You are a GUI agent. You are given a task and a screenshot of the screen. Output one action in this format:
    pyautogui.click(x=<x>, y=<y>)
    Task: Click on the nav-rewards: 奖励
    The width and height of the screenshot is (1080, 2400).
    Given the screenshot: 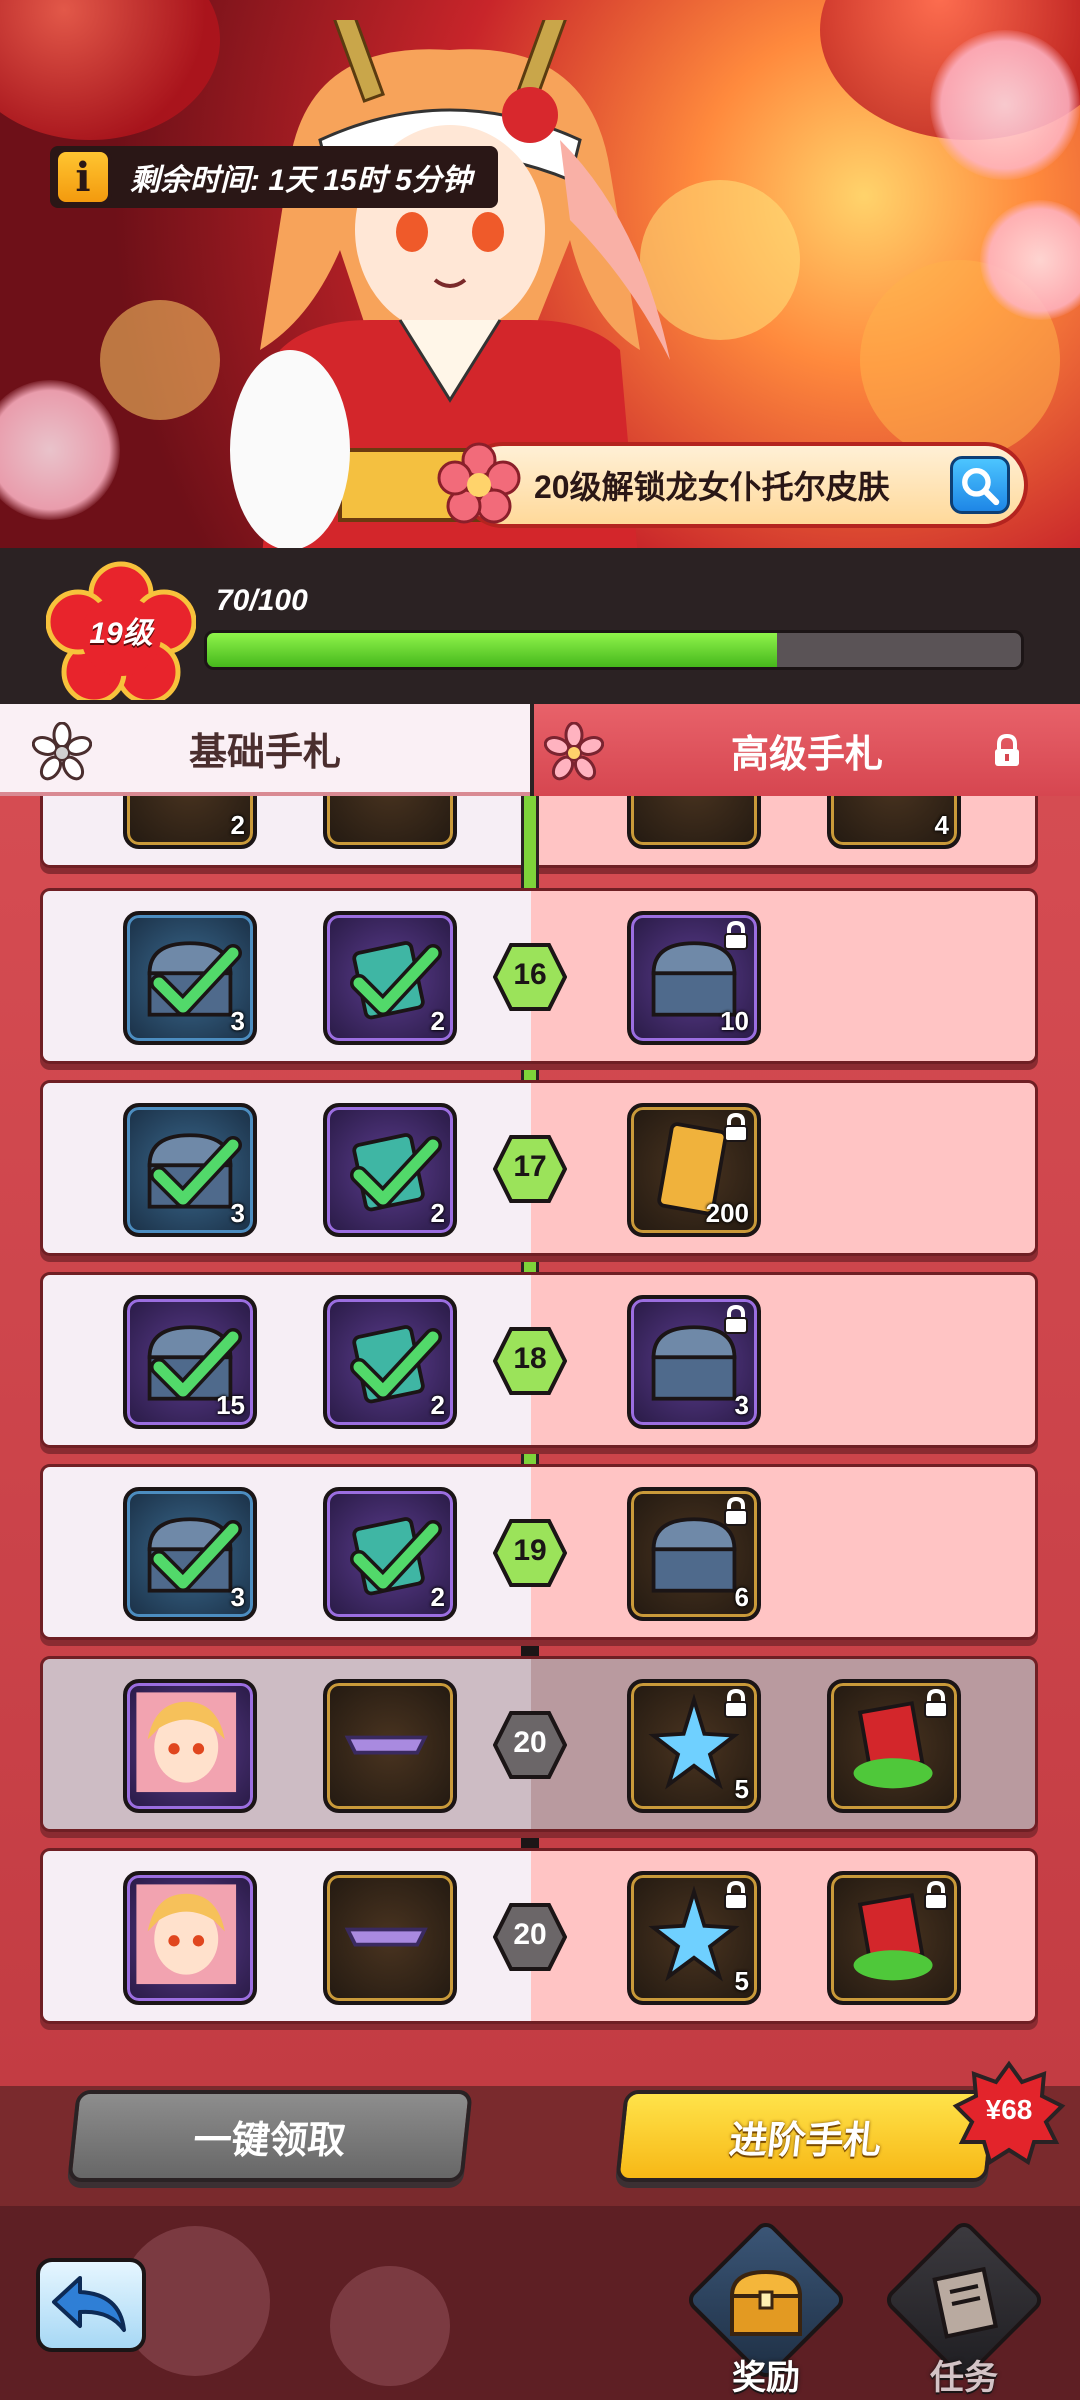 What is the action you would take?
    pyautogui.click(x=766, y=2308)
    